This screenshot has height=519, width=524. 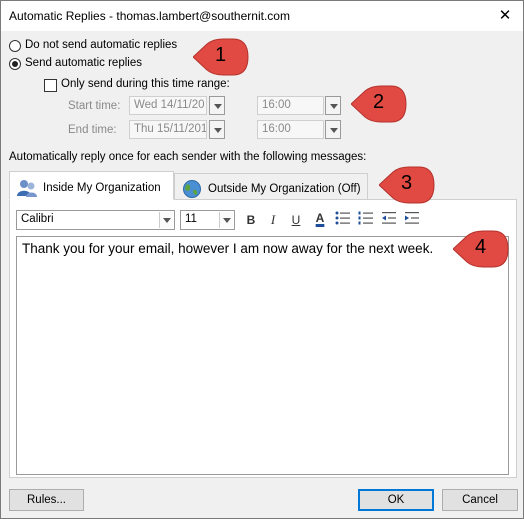 I want to click on ok-button: OK, so click(x=396, y=500).